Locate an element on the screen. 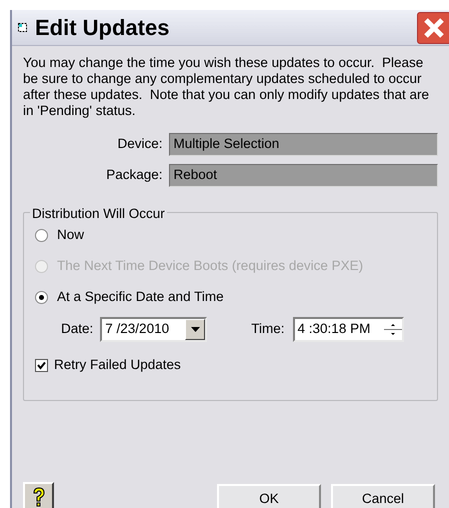  window-title: Edit Updates is located at coordinates (102, 28).